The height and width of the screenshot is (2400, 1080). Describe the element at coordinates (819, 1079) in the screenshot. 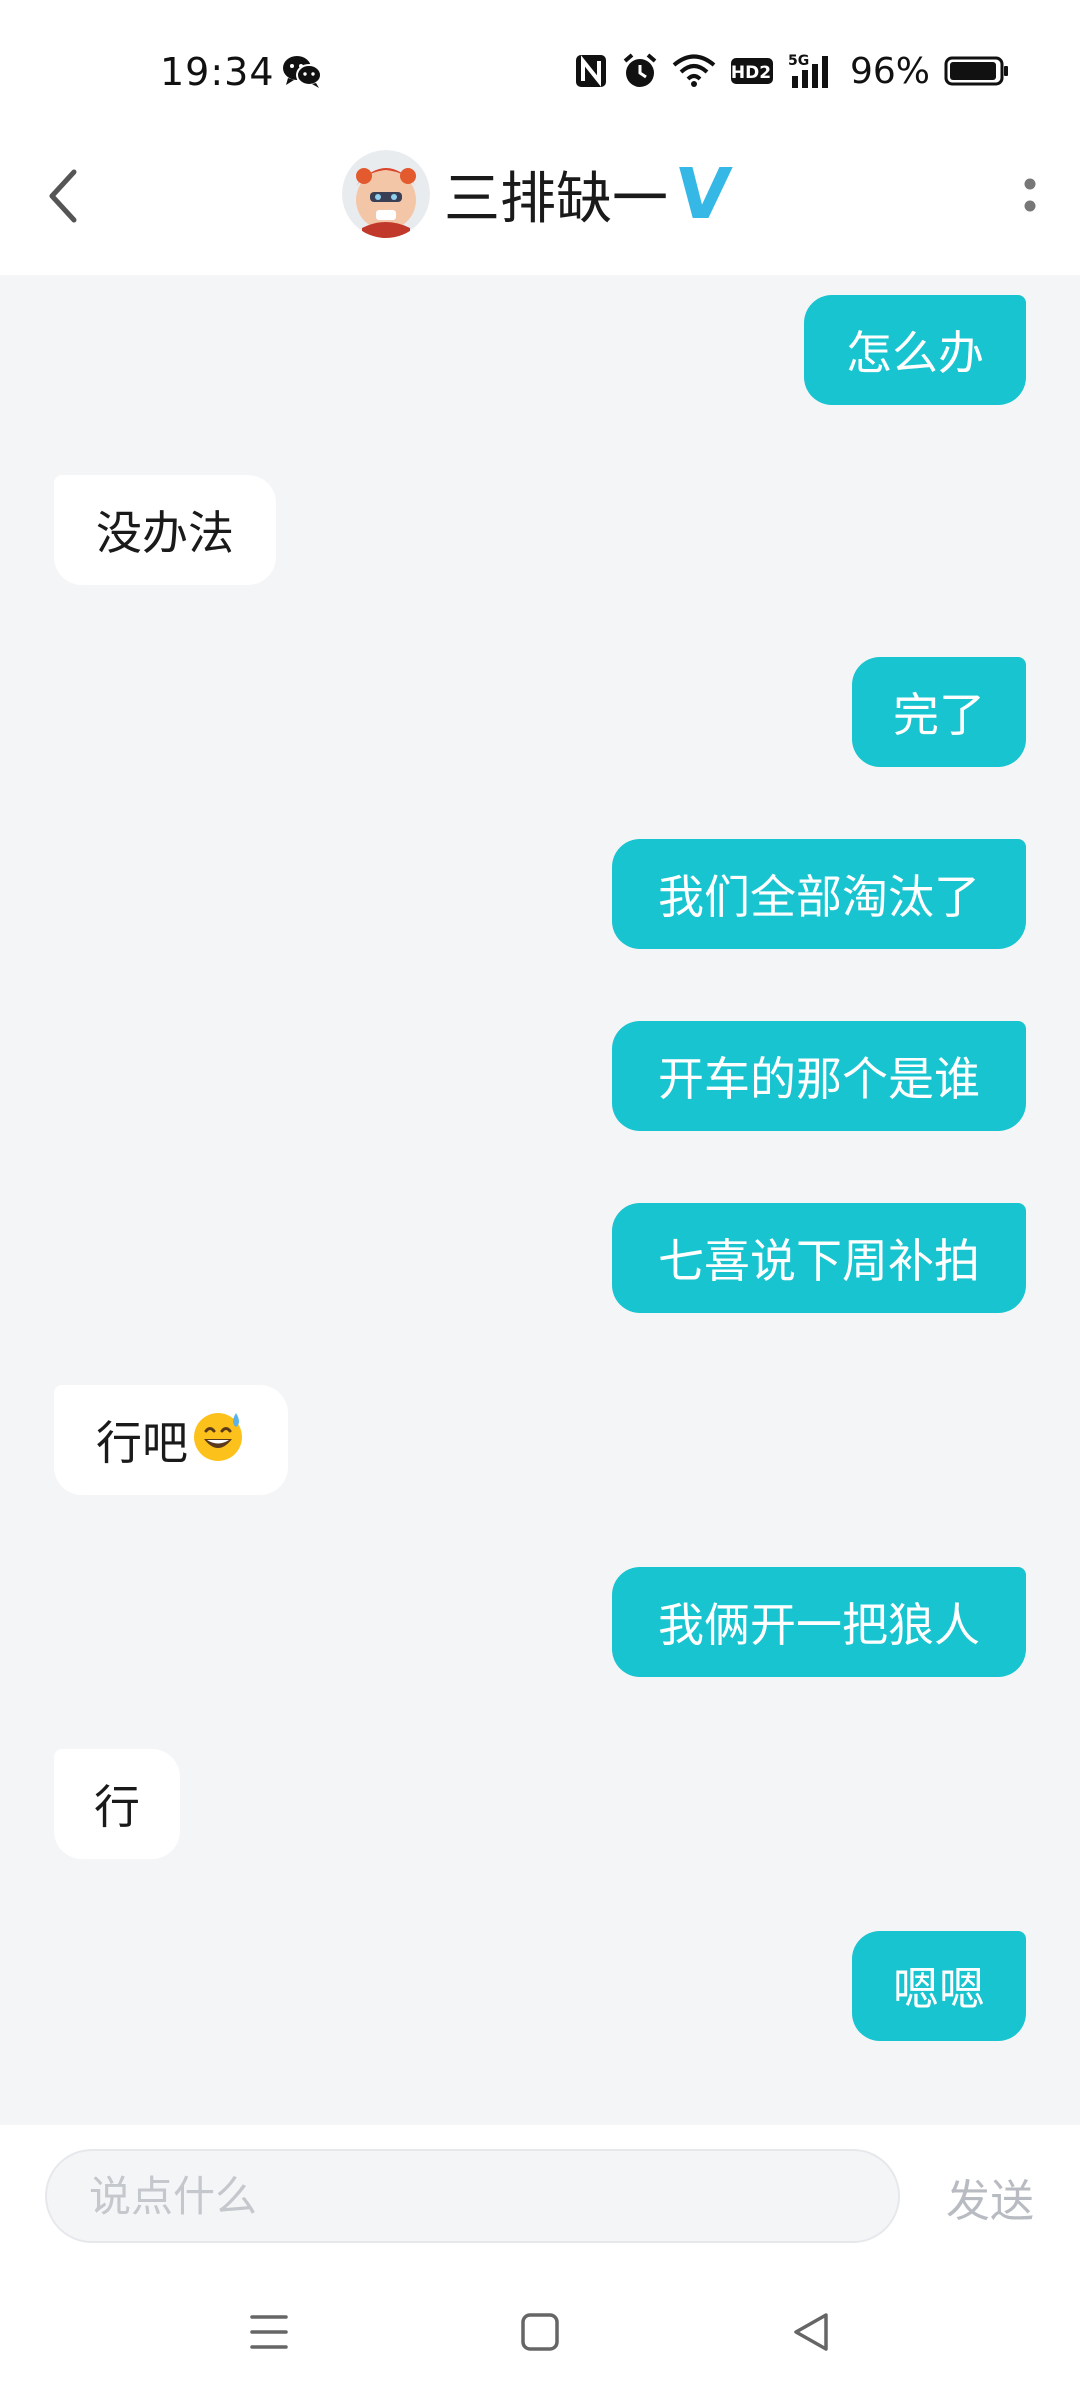

I see `message-text: 开车的那个是谁` at that location.